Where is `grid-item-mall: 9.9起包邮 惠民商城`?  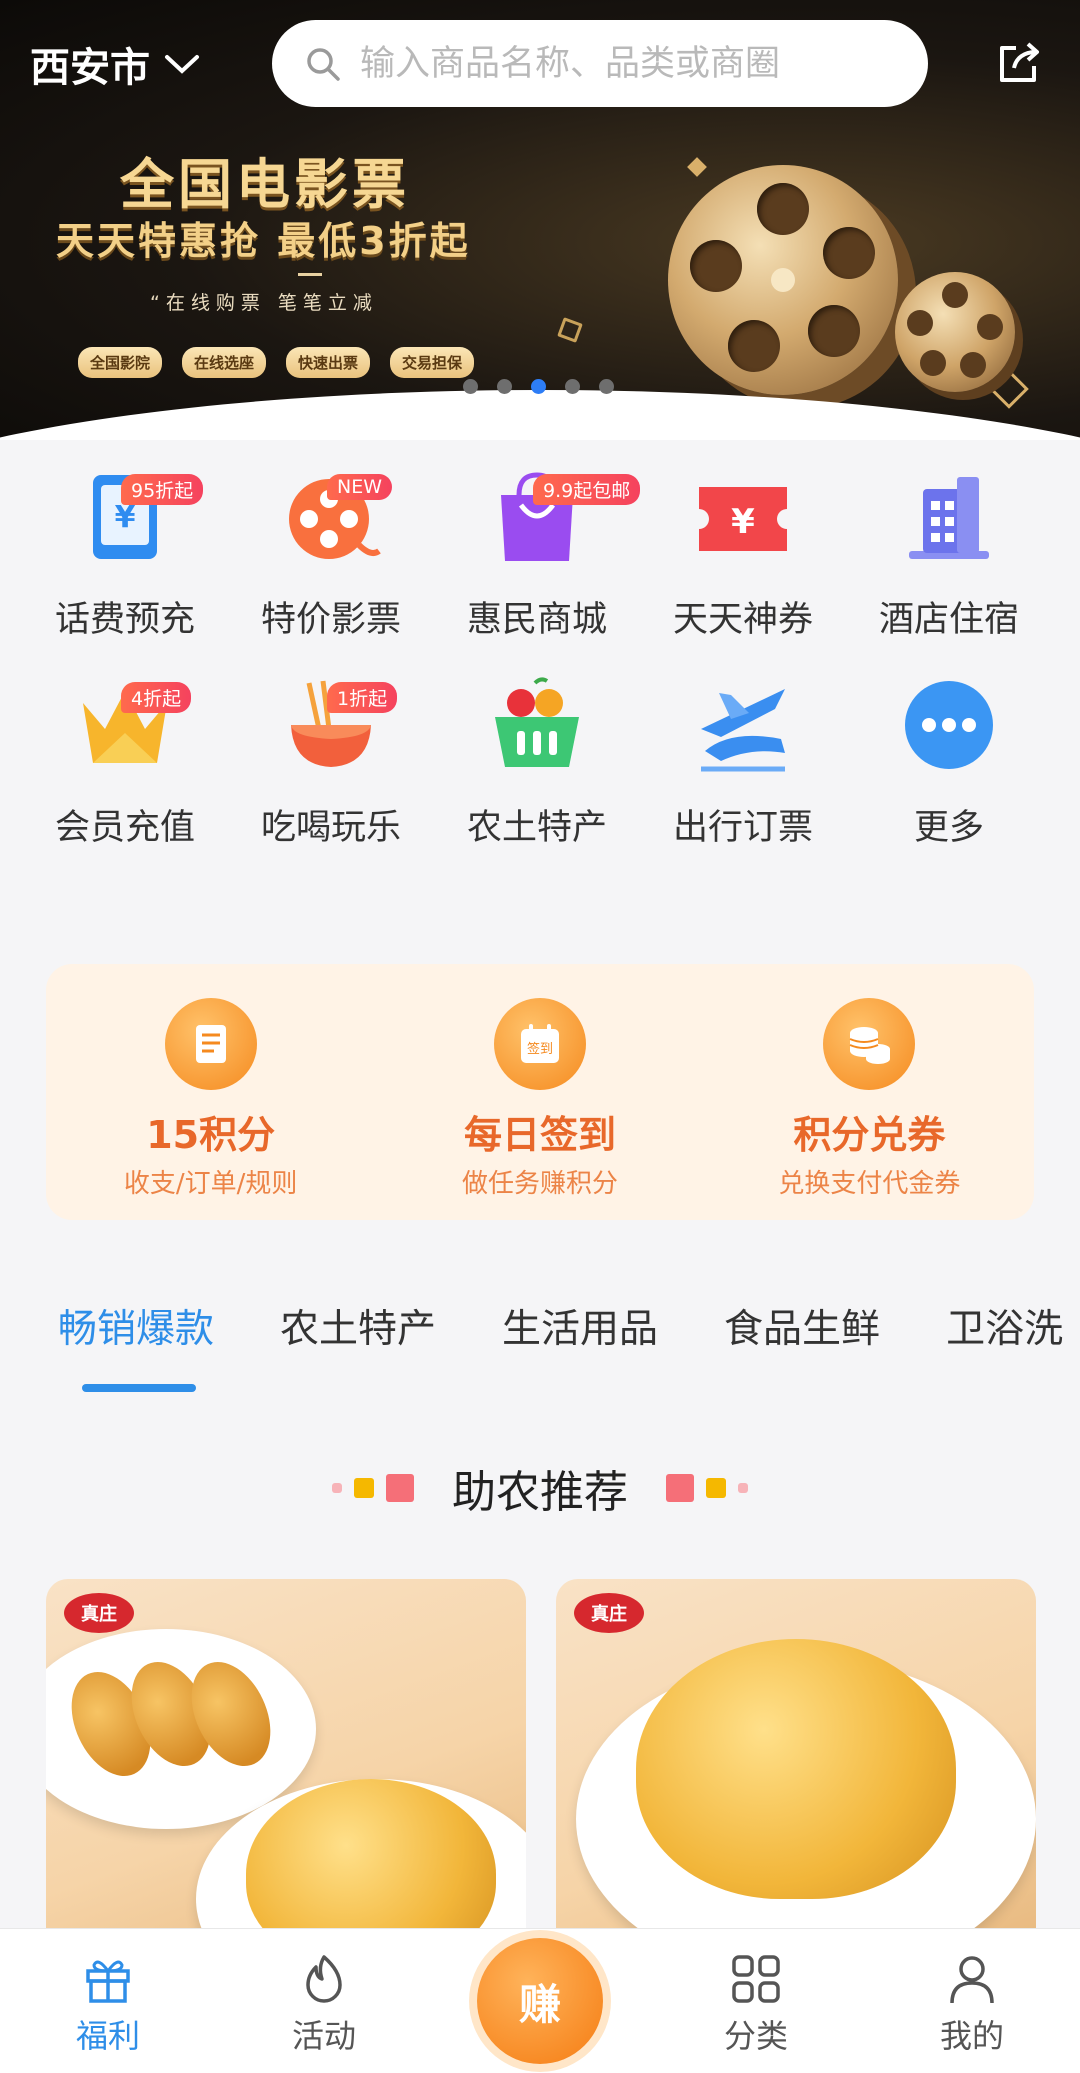 grid-item-mall: 9.9起包邮 惠民商城 is located at coordinates (537, 552).